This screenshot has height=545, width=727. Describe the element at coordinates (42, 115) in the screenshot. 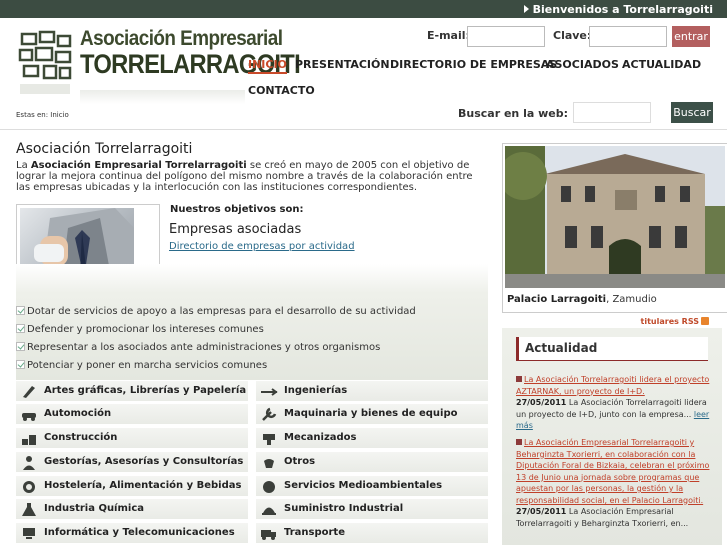

I see `breadcrumb: Estas en: Inicio` at that location.